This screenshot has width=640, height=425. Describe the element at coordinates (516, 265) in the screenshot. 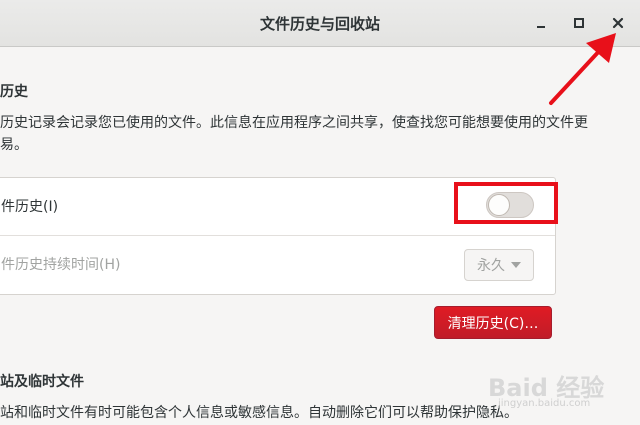

I see `chevron-down-icon` at that location.